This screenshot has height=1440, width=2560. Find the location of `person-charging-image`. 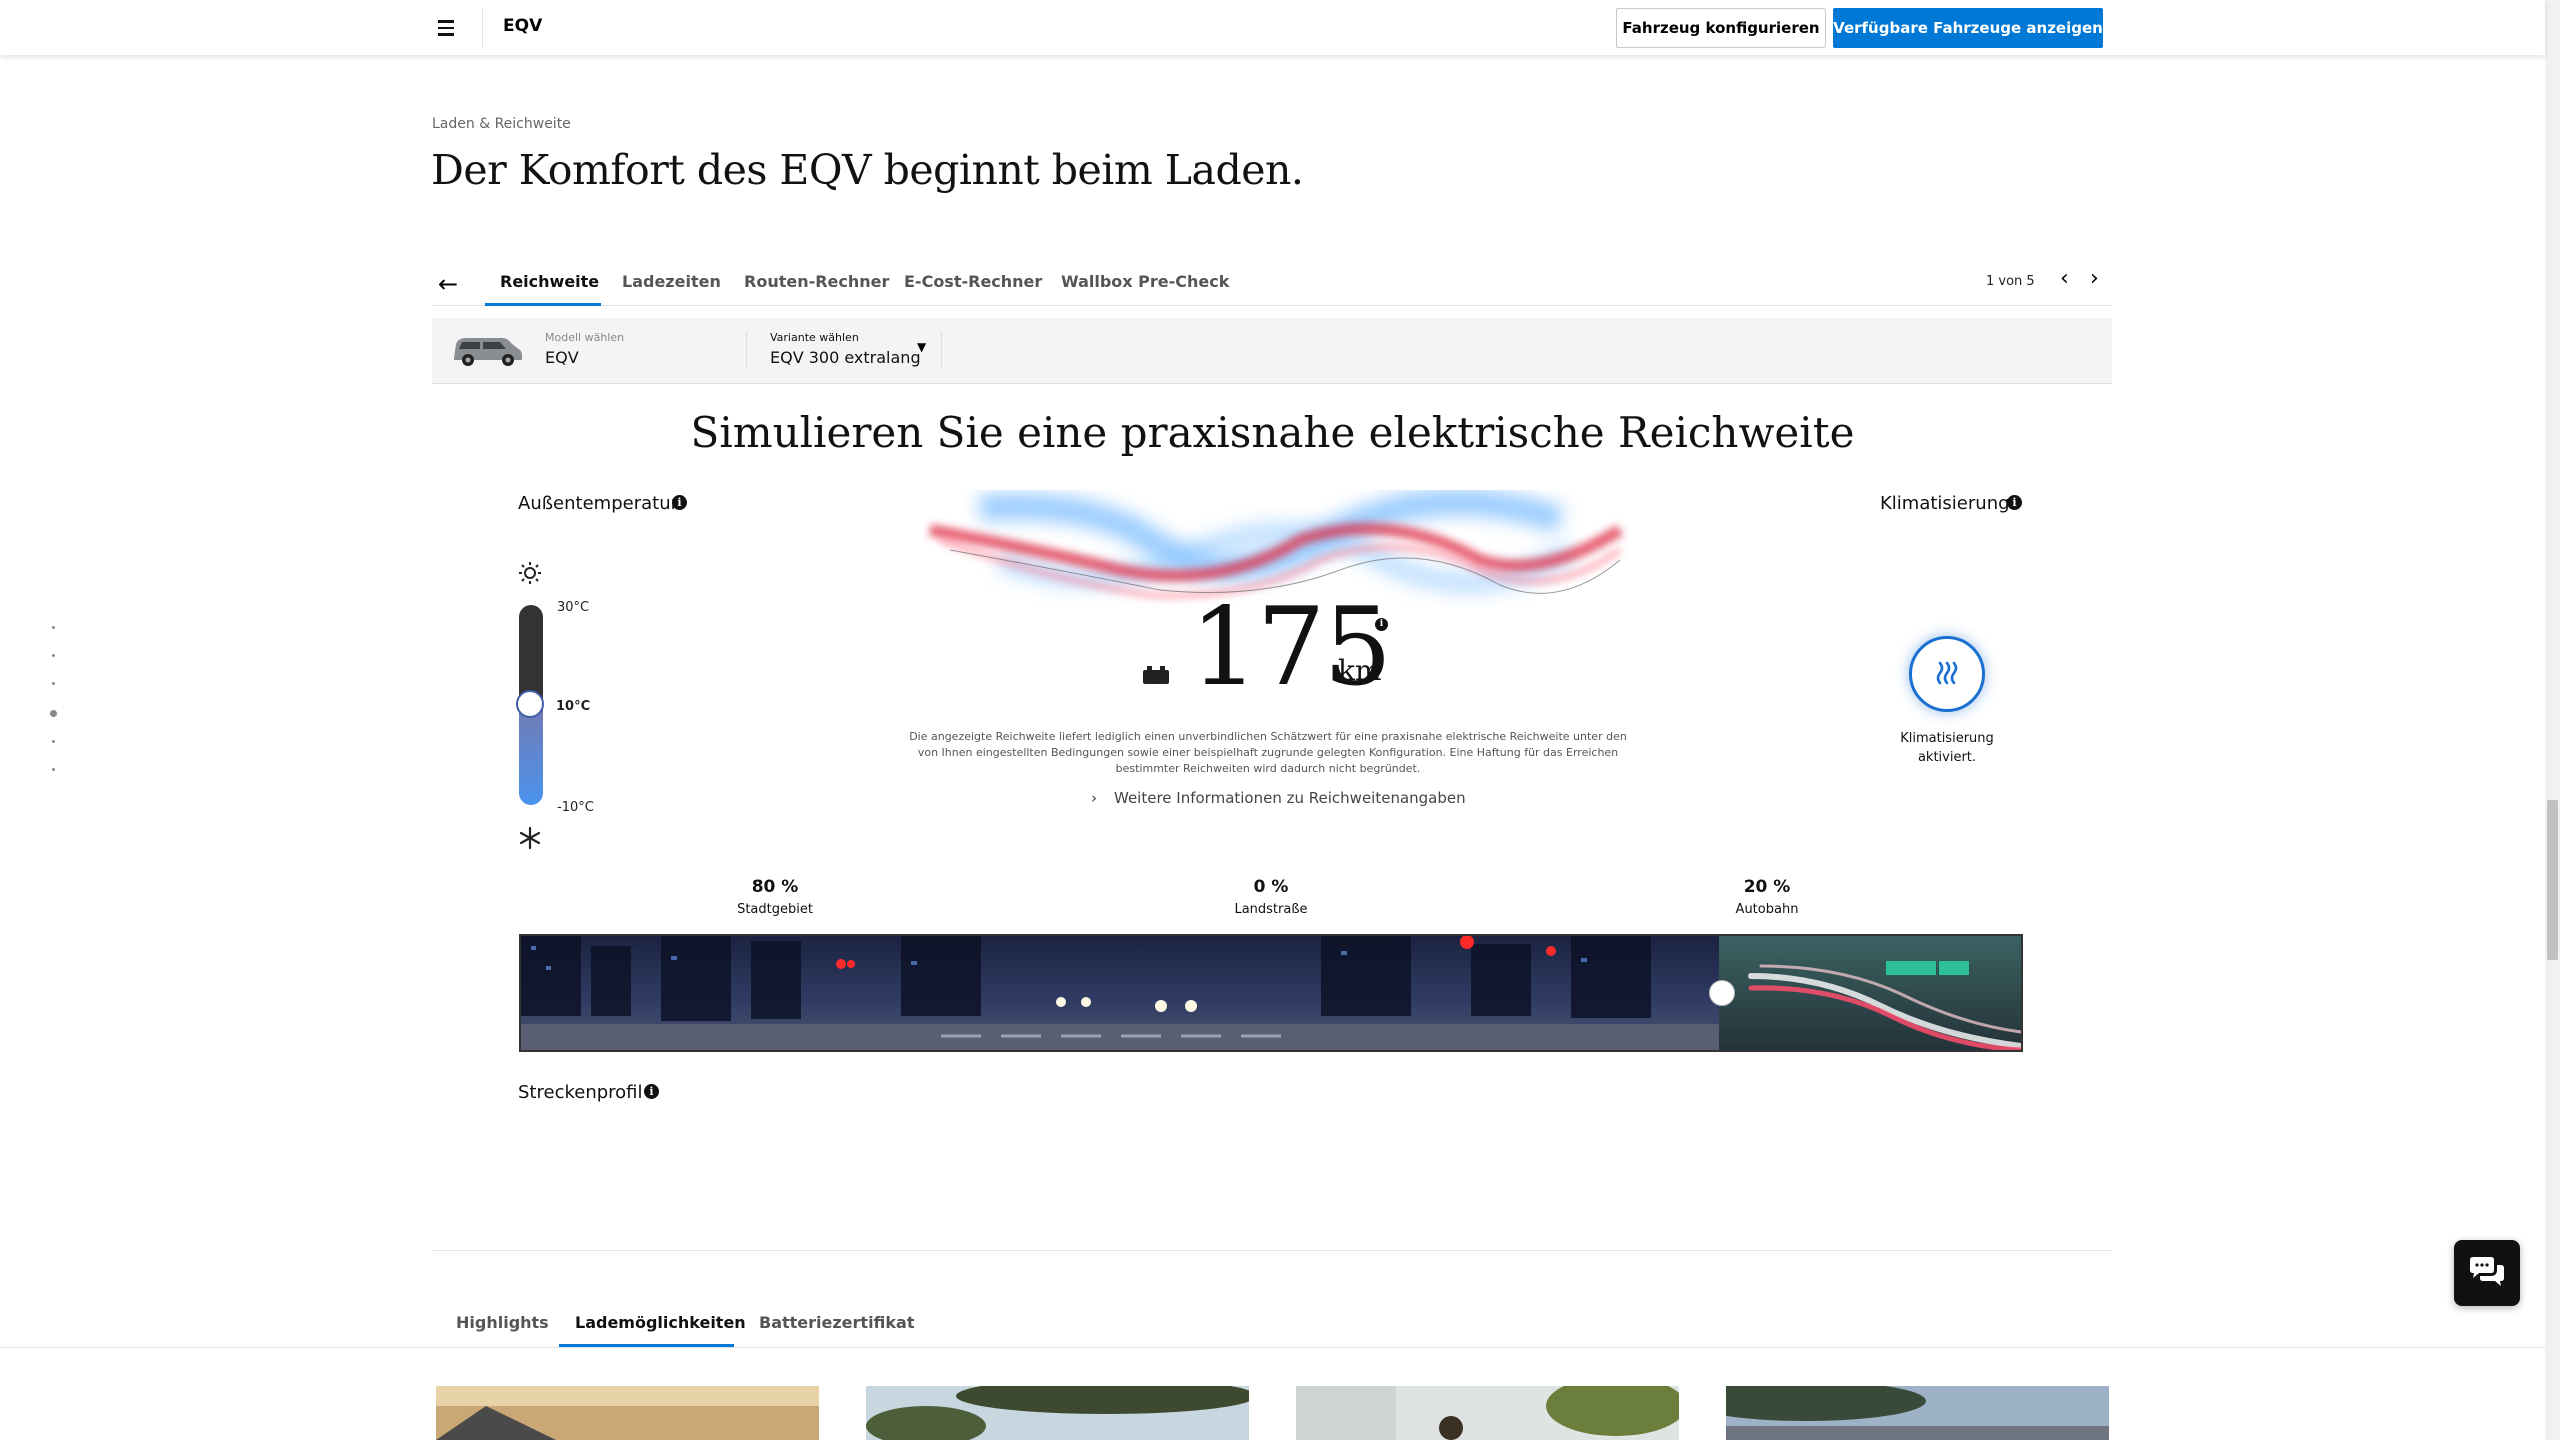

person-charging-image is located at coordinates (1487, 1413).